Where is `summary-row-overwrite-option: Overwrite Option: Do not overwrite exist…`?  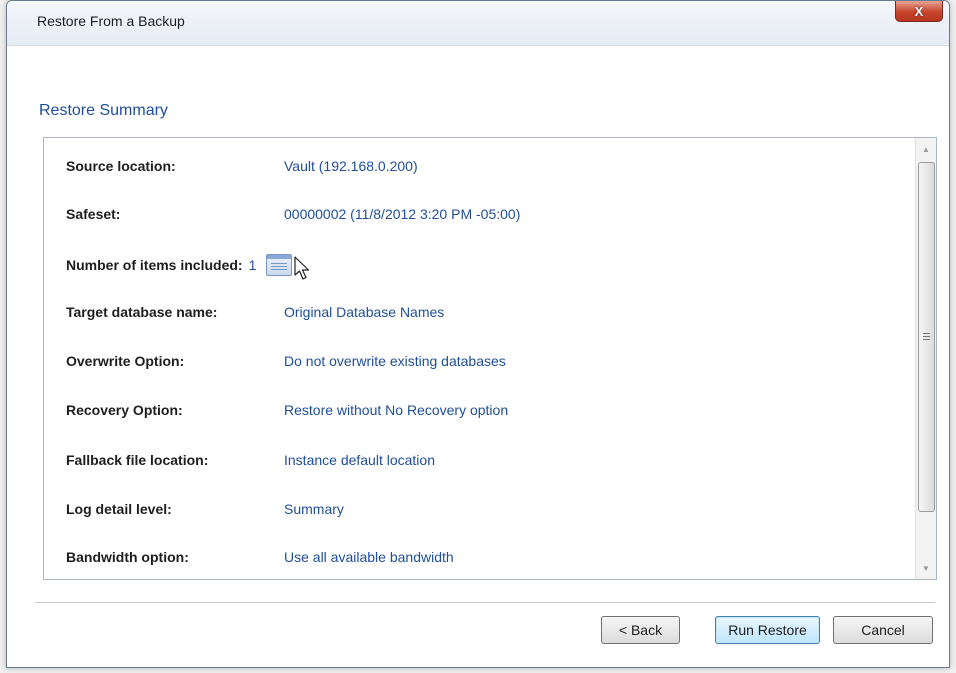 summary-row-overwrite-option: Overwrite Option: Do not overwrite exist… is located at coordinates (286, 361).